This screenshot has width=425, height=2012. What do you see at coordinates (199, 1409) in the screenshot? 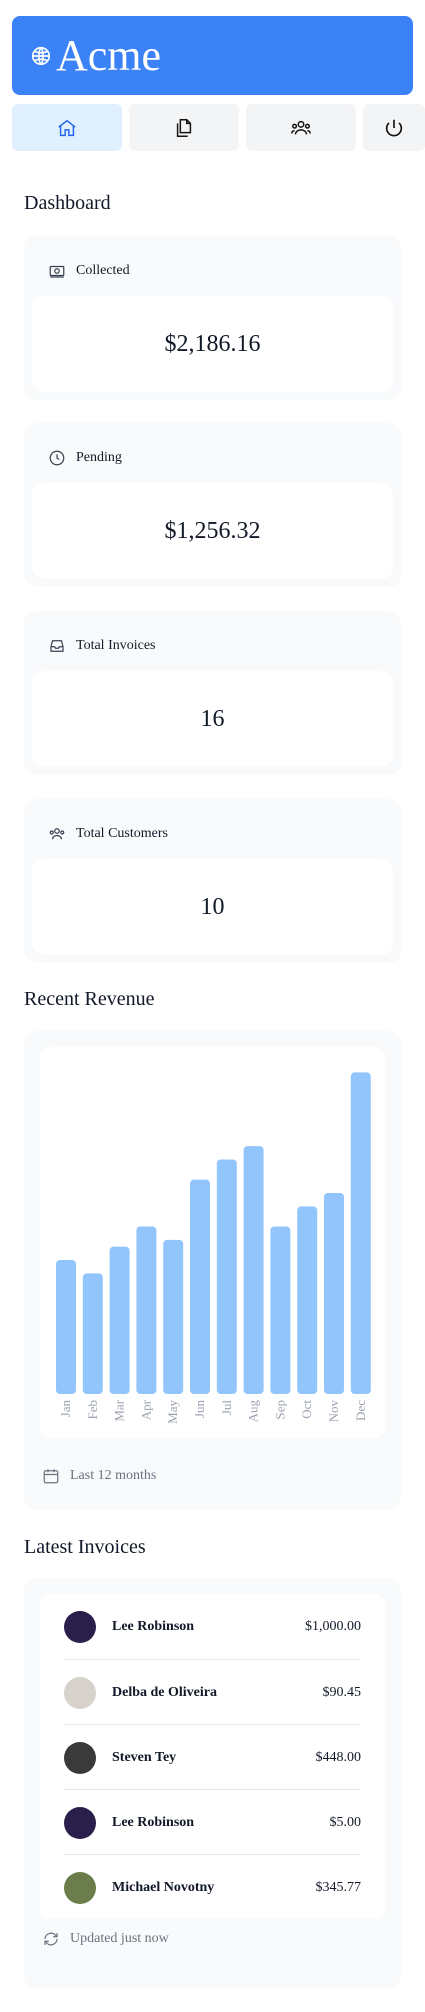
I see `x-tick-label: Jun` at bounding box center [199, 1409].